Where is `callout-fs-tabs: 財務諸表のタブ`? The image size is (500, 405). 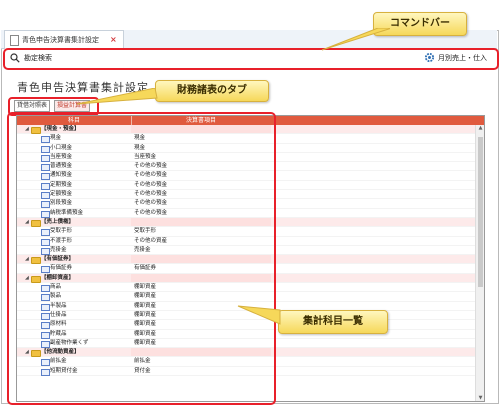
callout-fs-tabs: 財務諸表のタブ is located at coordinates (212, 91).